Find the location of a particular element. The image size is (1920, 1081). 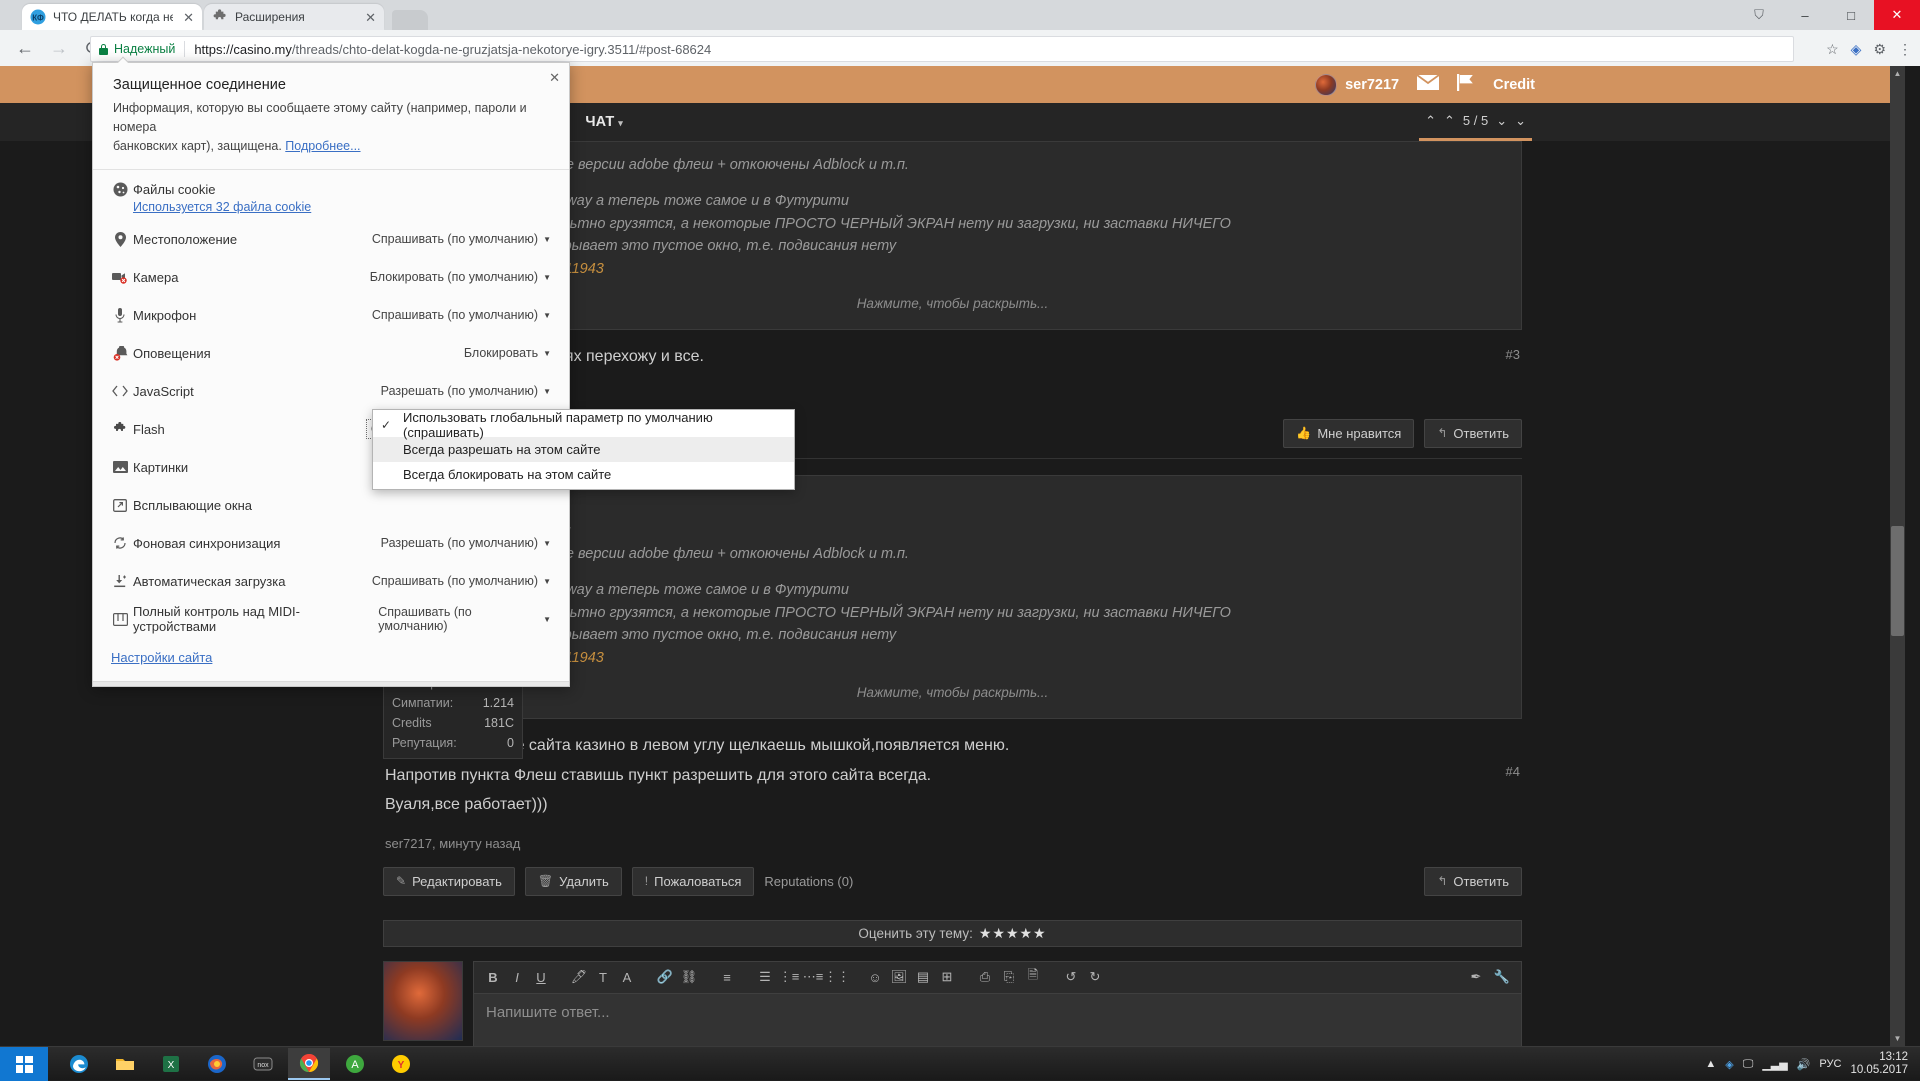

scroll-up-icon: ▲ is located at coordinates (1897, 73).